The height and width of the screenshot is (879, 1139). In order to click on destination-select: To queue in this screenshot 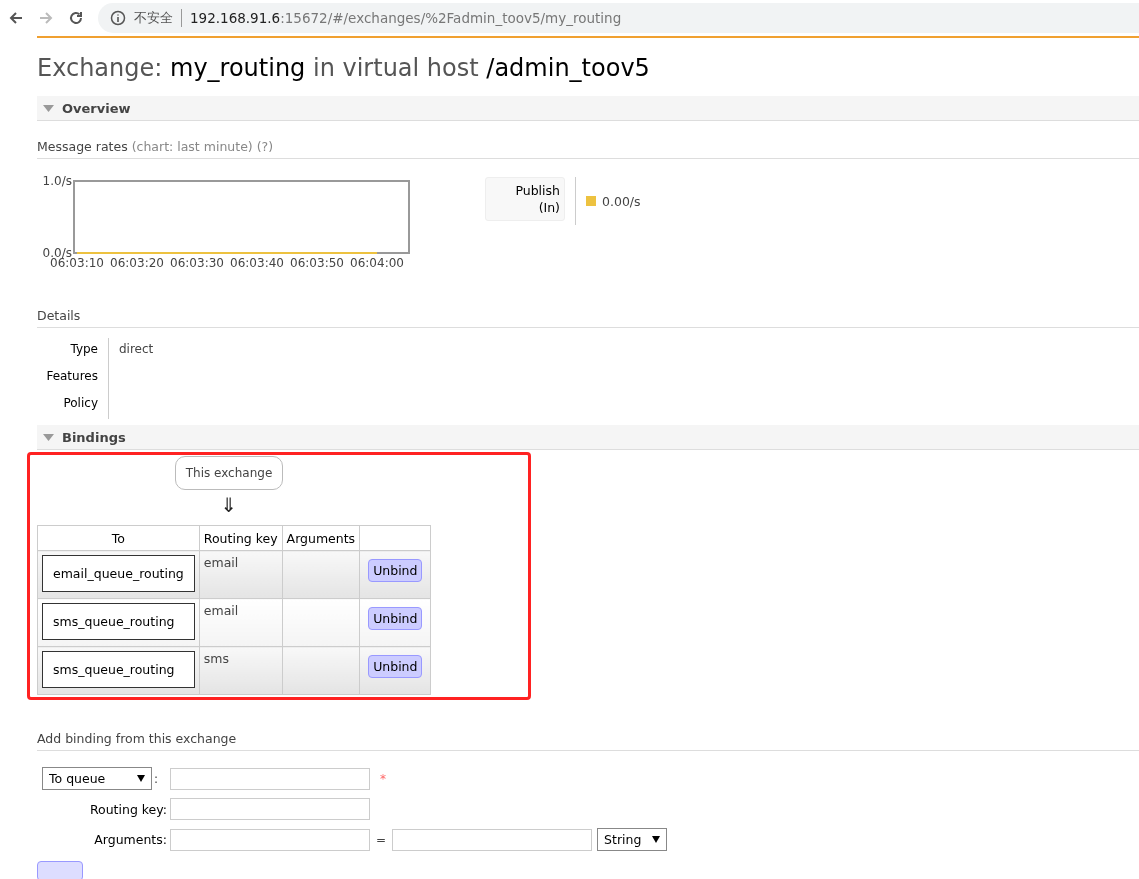, I will do `click(97, 778)`.